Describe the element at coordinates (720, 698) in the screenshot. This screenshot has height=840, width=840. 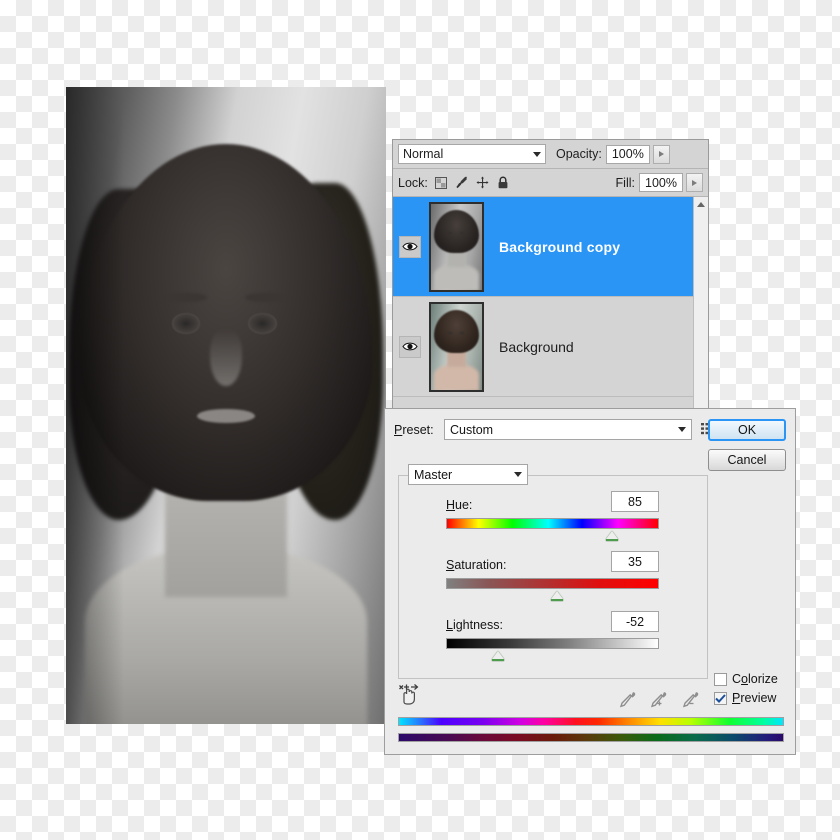
I see `preview-checkbox` at that location.